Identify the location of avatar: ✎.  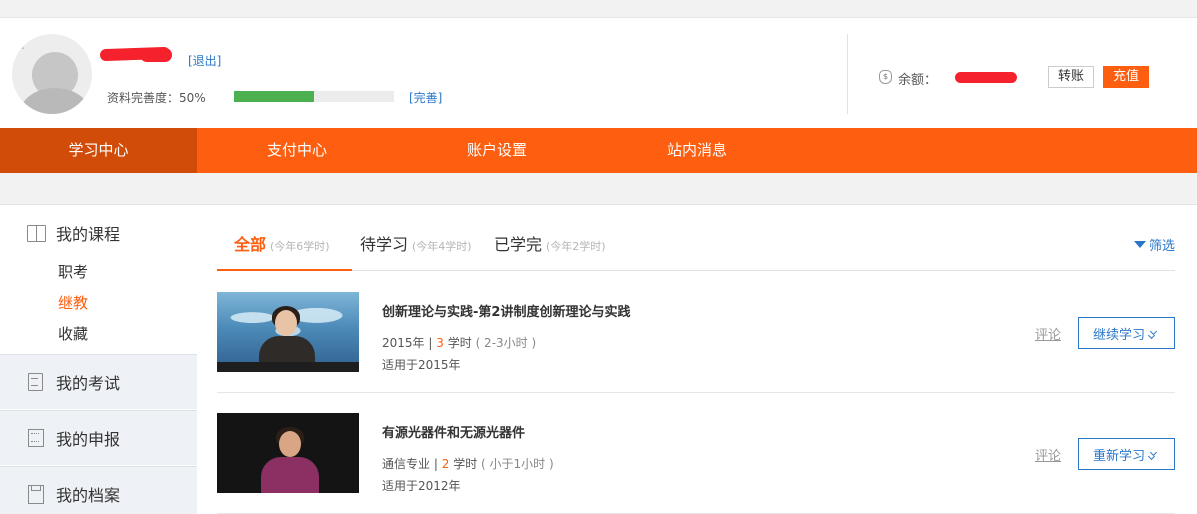
(52, 74).